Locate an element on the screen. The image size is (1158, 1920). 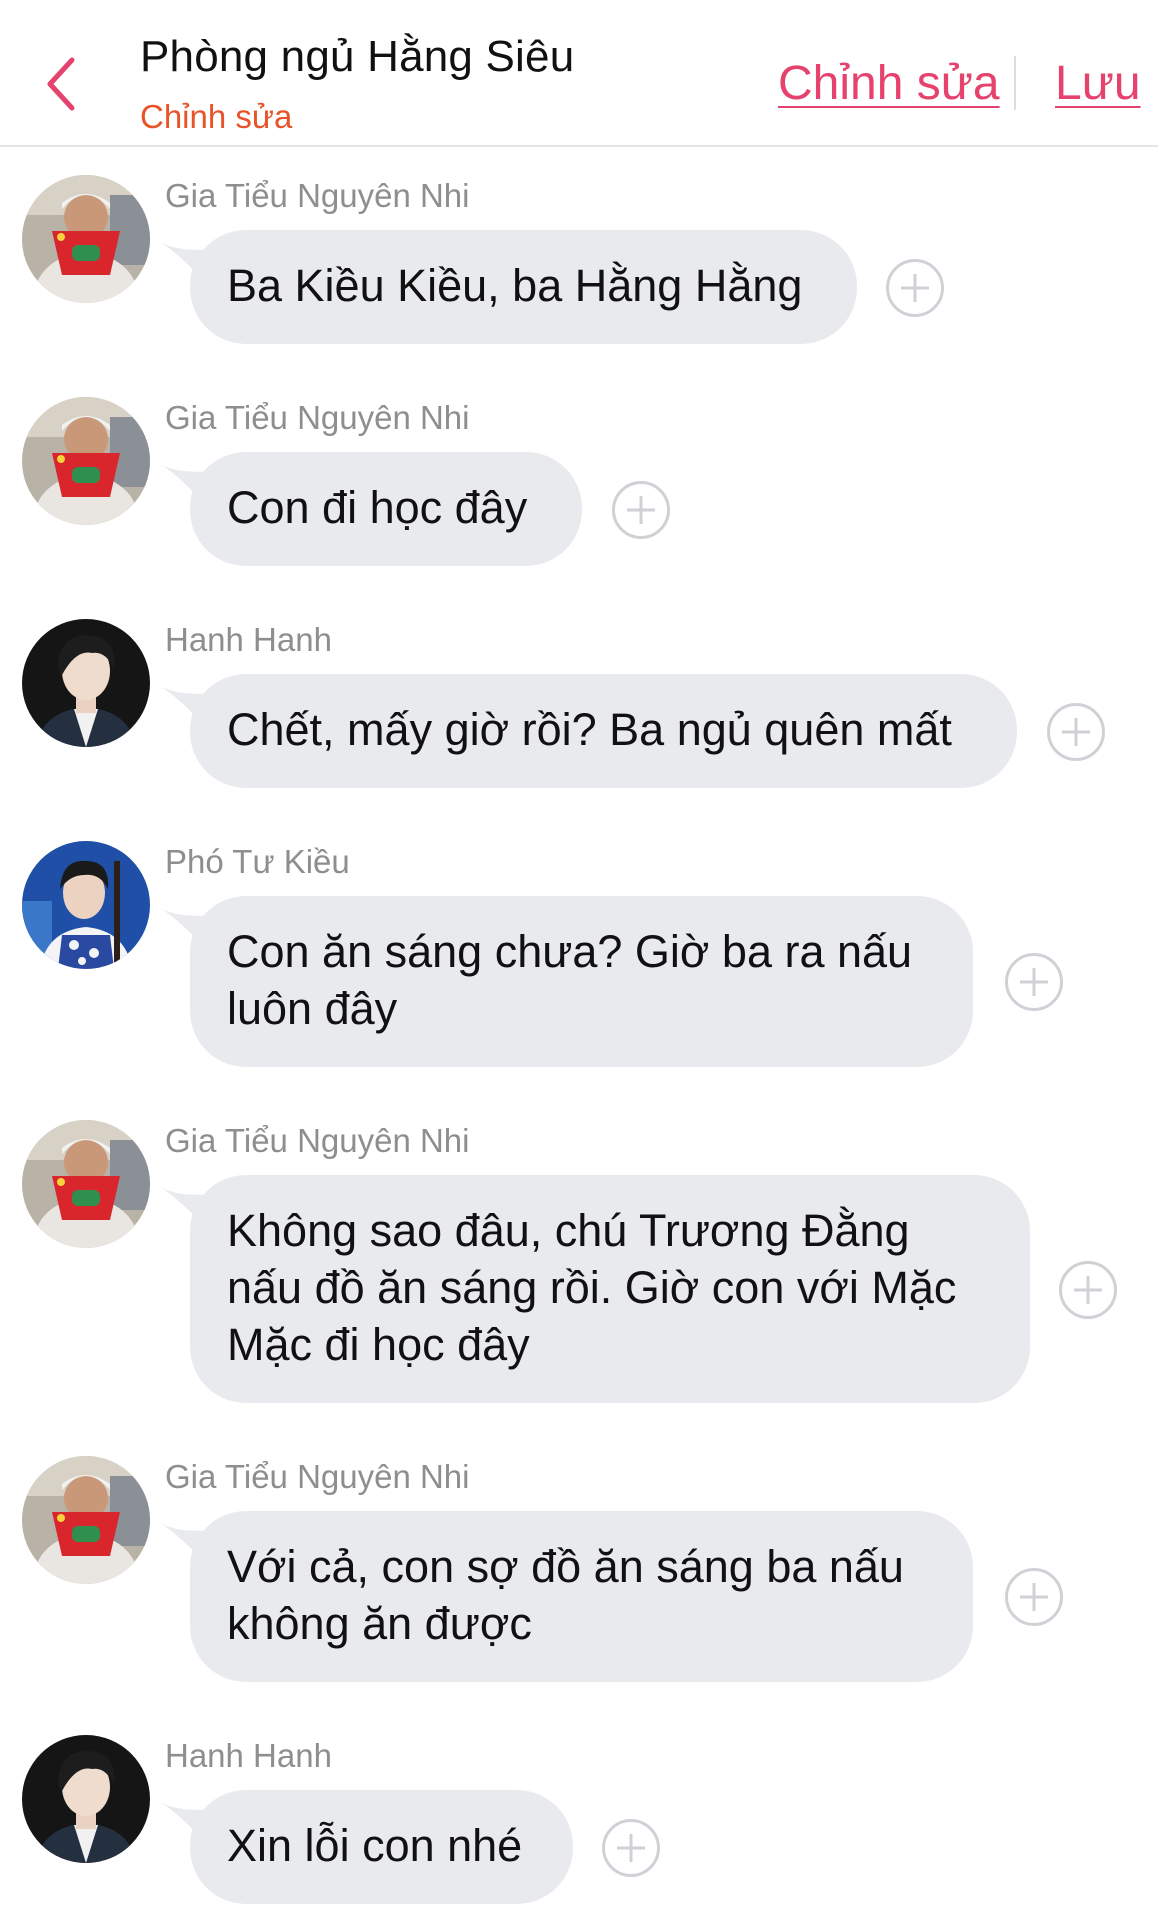
save-button: Lưu is located at coordinates (1098, 83).